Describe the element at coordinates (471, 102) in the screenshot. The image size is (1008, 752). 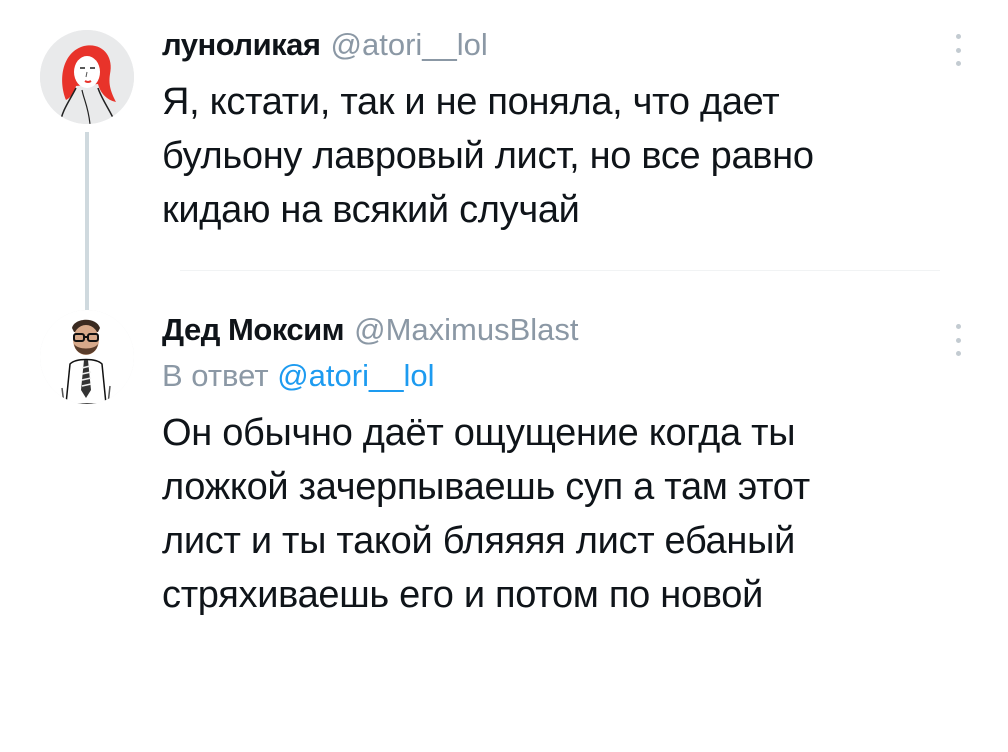
I see `tweet-text-line: Я, кстати, так и не поняла, что дает` at that location.